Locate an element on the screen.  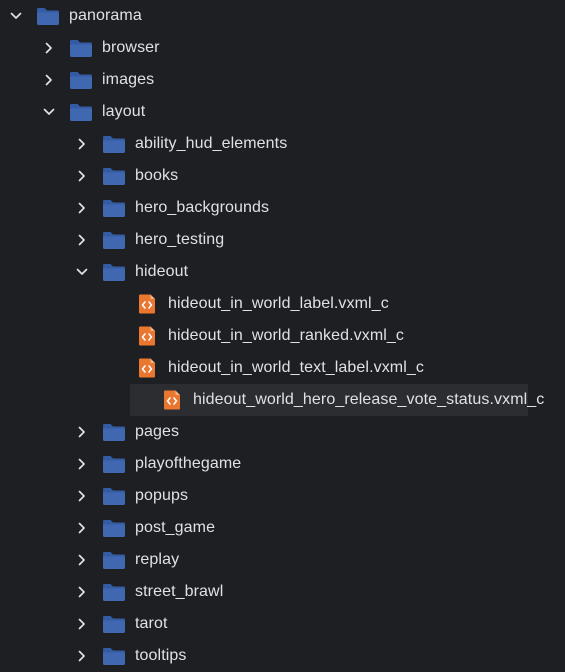
tree-item-label: hideout is located at coordinates (162, 271).